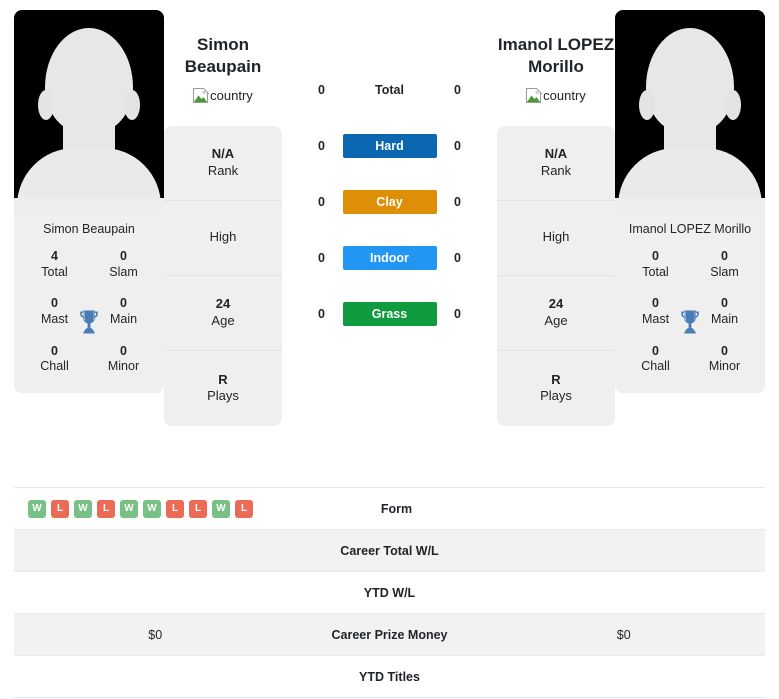 The height and width of the screenshot is (699, 779). What do you see at coordinates (123, 271) in the screenshot?
I see `titles-label: Slam` at bounding box center [123, 271].